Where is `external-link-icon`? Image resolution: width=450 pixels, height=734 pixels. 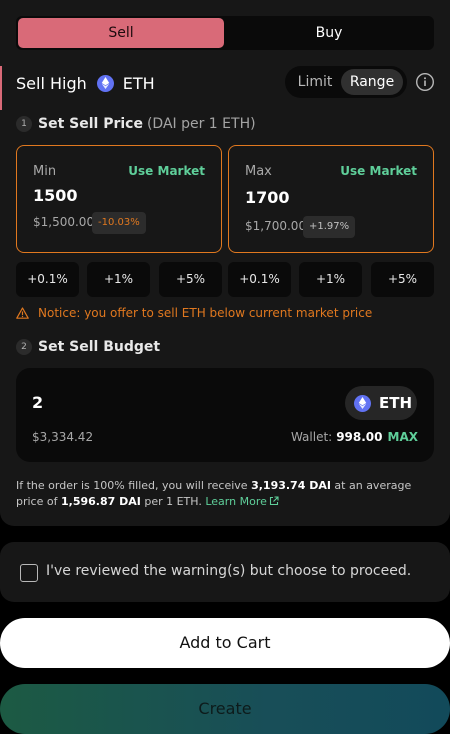 external-link-icon is located at coordinates (274, 501).